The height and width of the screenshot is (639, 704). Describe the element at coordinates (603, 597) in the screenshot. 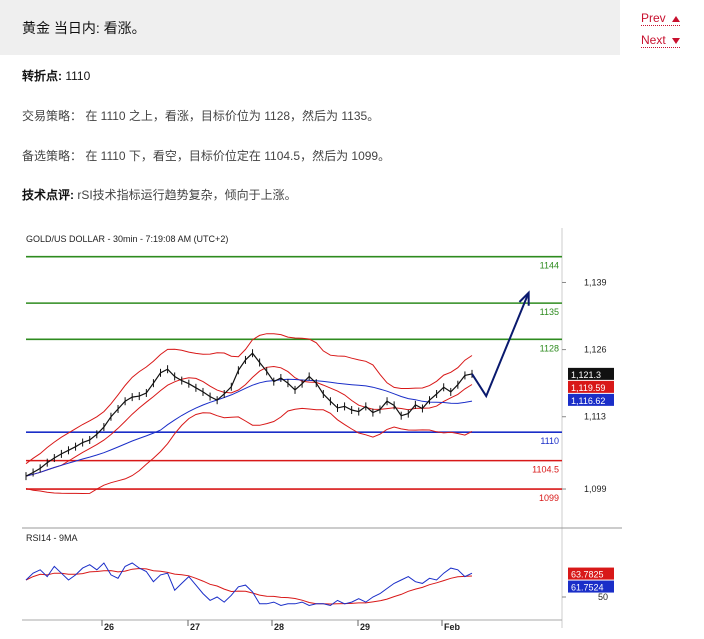

I see `rsi-y-tick-label: 50` at that location.